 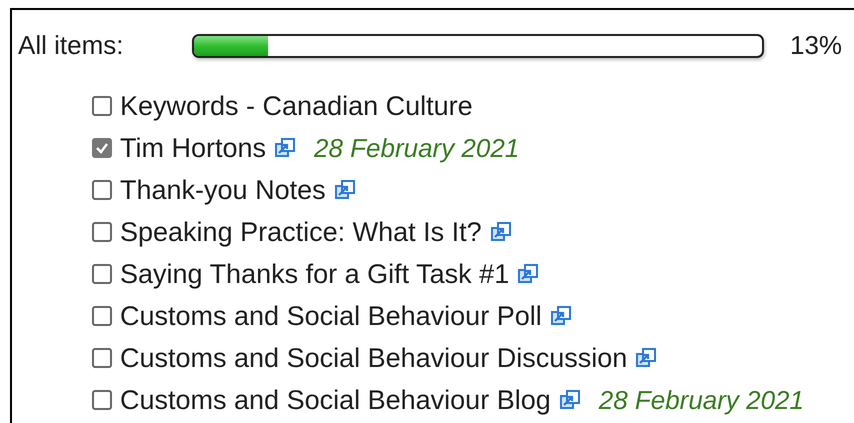 I want to click on item-title: Speaking Practice: What Is It?, so click(x=301, y=232).